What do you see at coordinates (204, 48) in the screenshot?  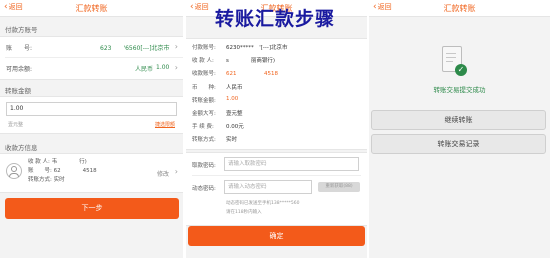 I see `detail-label: 付款账号:` at bounding box center [204, 48].